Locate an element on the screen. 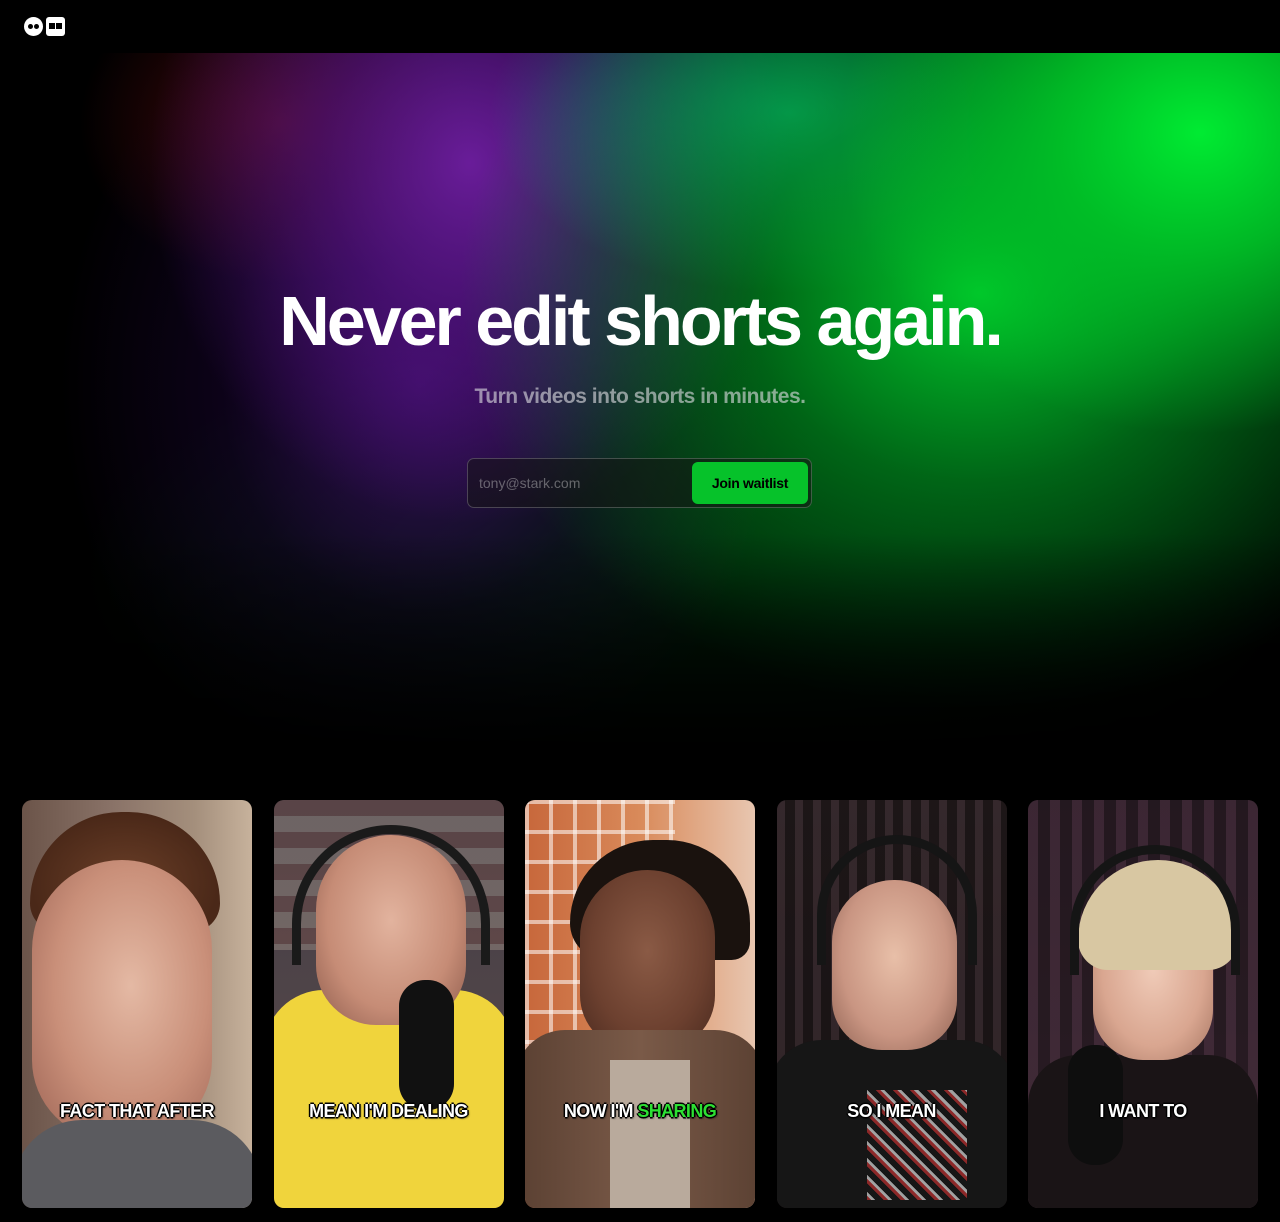 This screenshot has width=1280, height=1222. waitlist-form: Join waitlist is located at coordinates (639, 483).